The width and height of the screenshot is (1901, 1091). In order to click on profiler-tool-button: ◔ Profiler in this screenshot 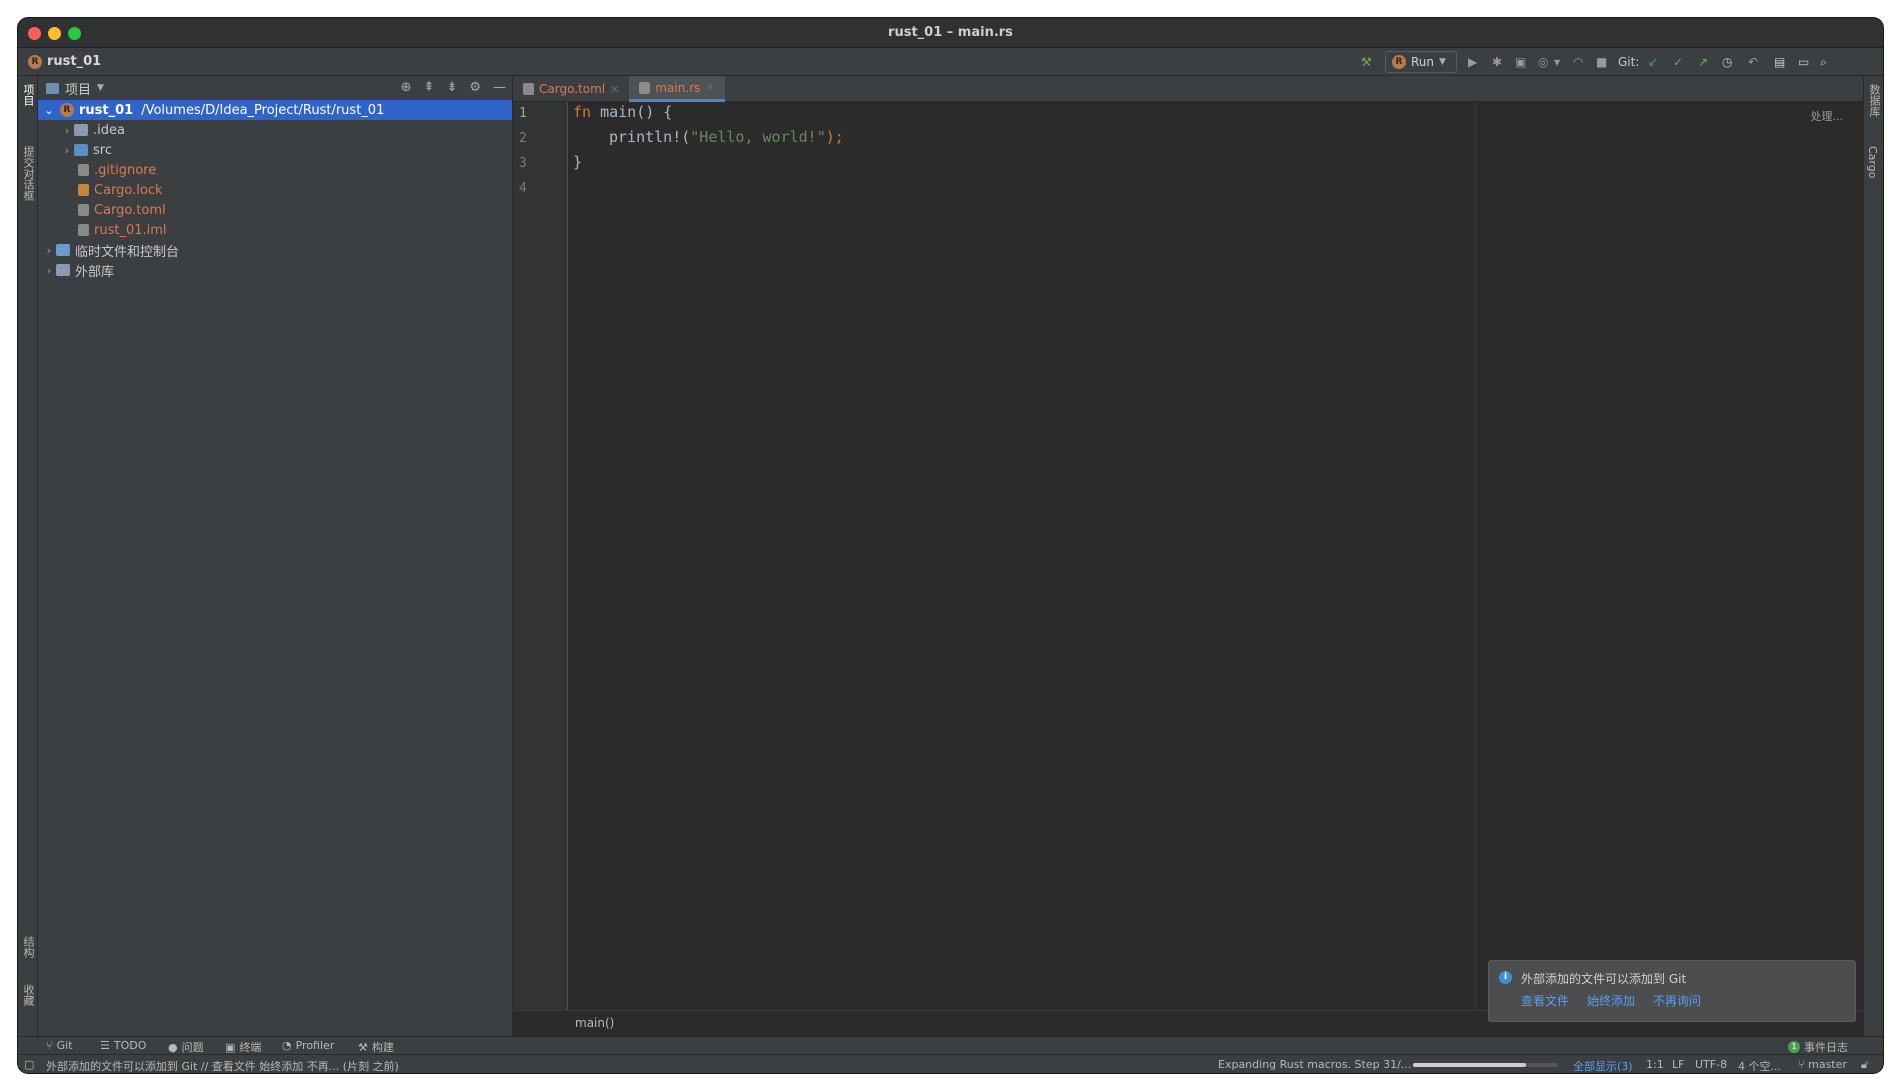, I will do `click(308, 1045)`.